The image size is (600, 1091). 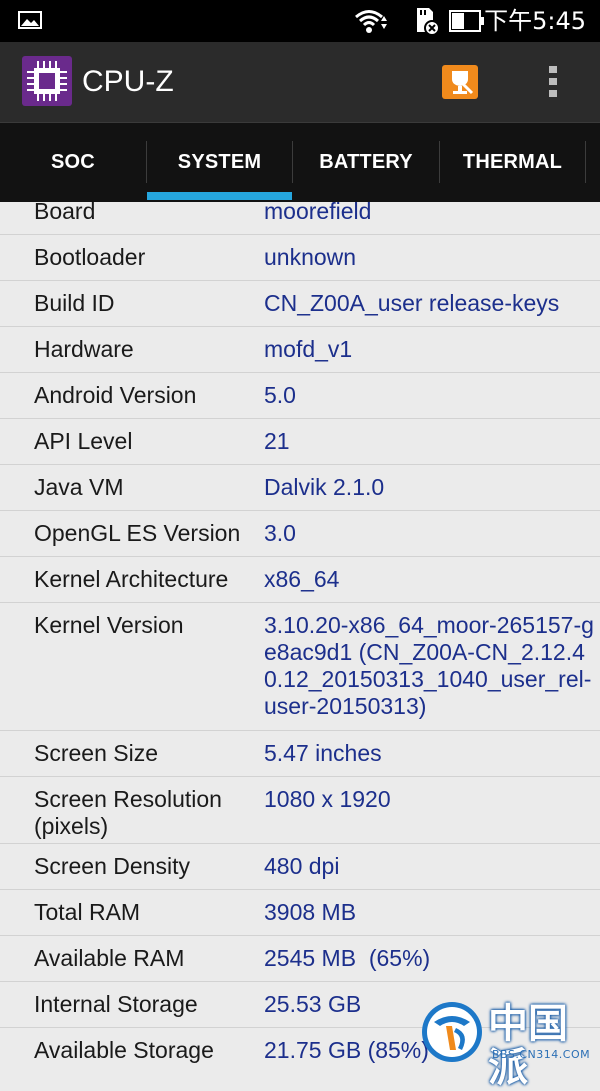 What do you see at coordinates (324, 487) in the screenshot?
I see `info-value: Dalvik 2.1.0` at bounding box center [324, 487].